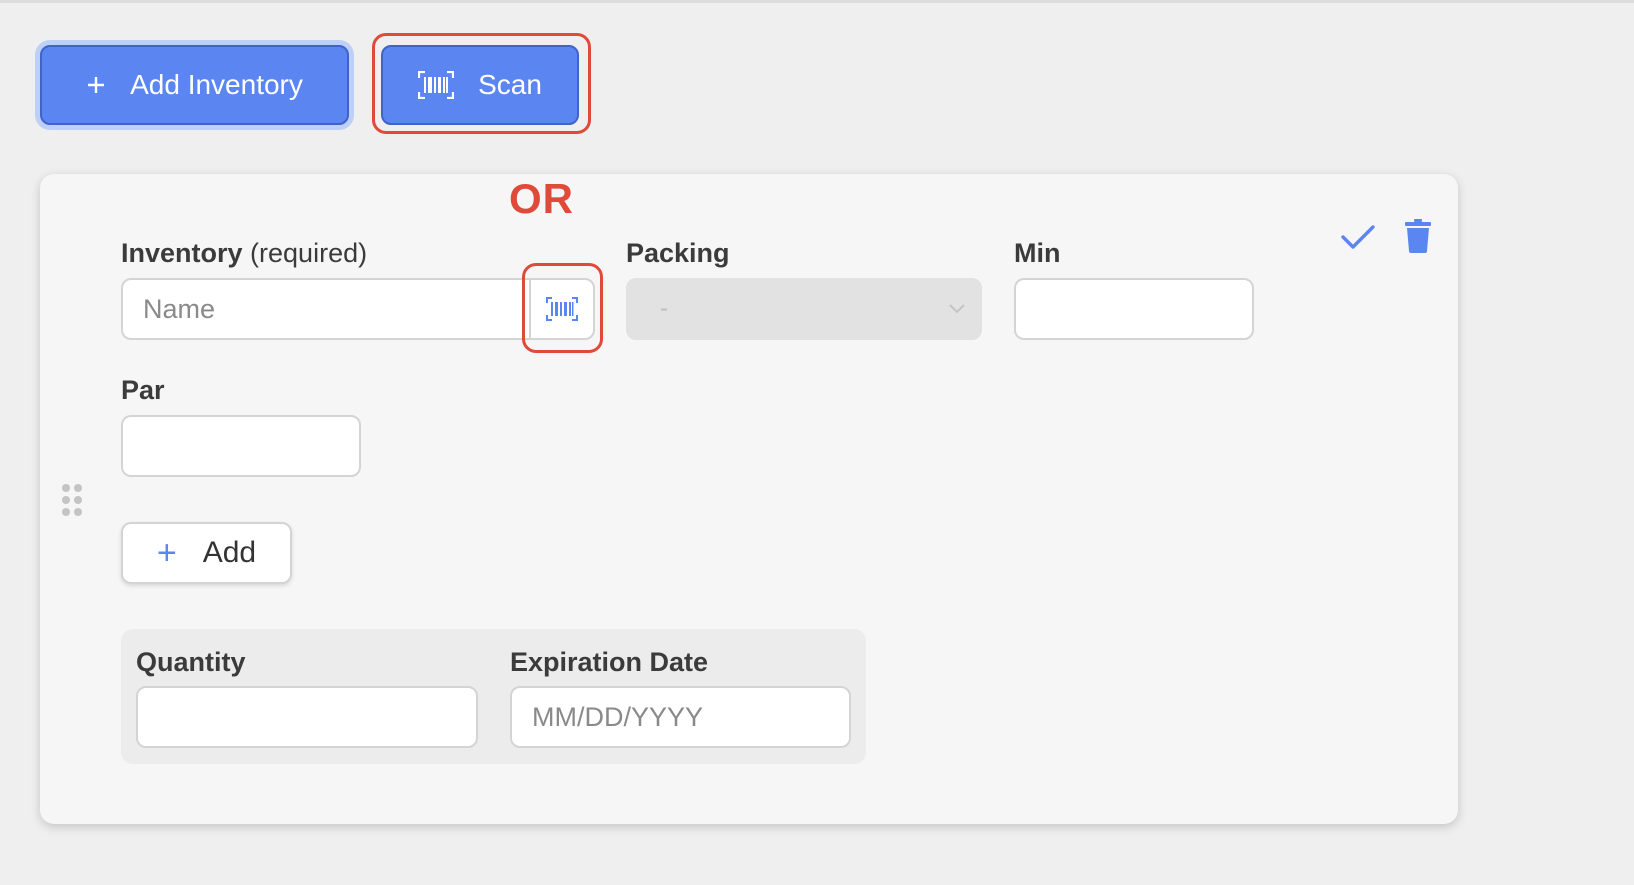 This screenshot has width=1634, height=885. I want to click on quantity-field, so click(307, 717).